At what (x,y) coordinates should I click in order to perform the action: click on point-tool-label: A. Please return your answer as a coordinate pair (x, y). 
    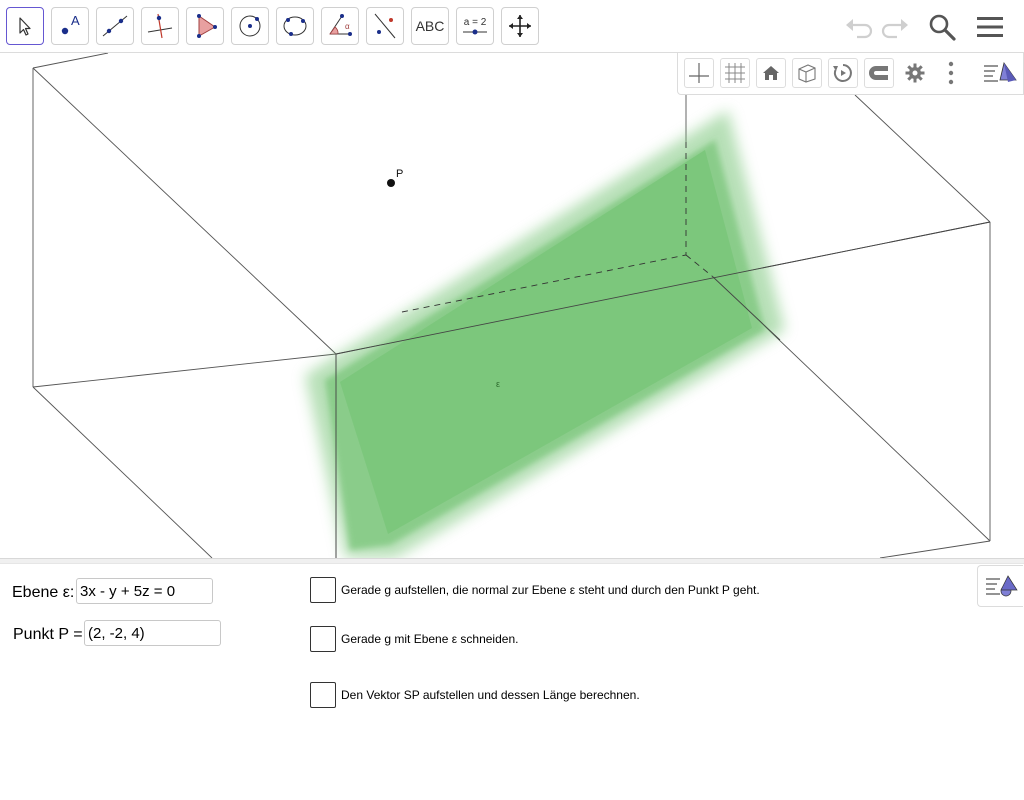
    Looking at the image, I should click on (75, 20).